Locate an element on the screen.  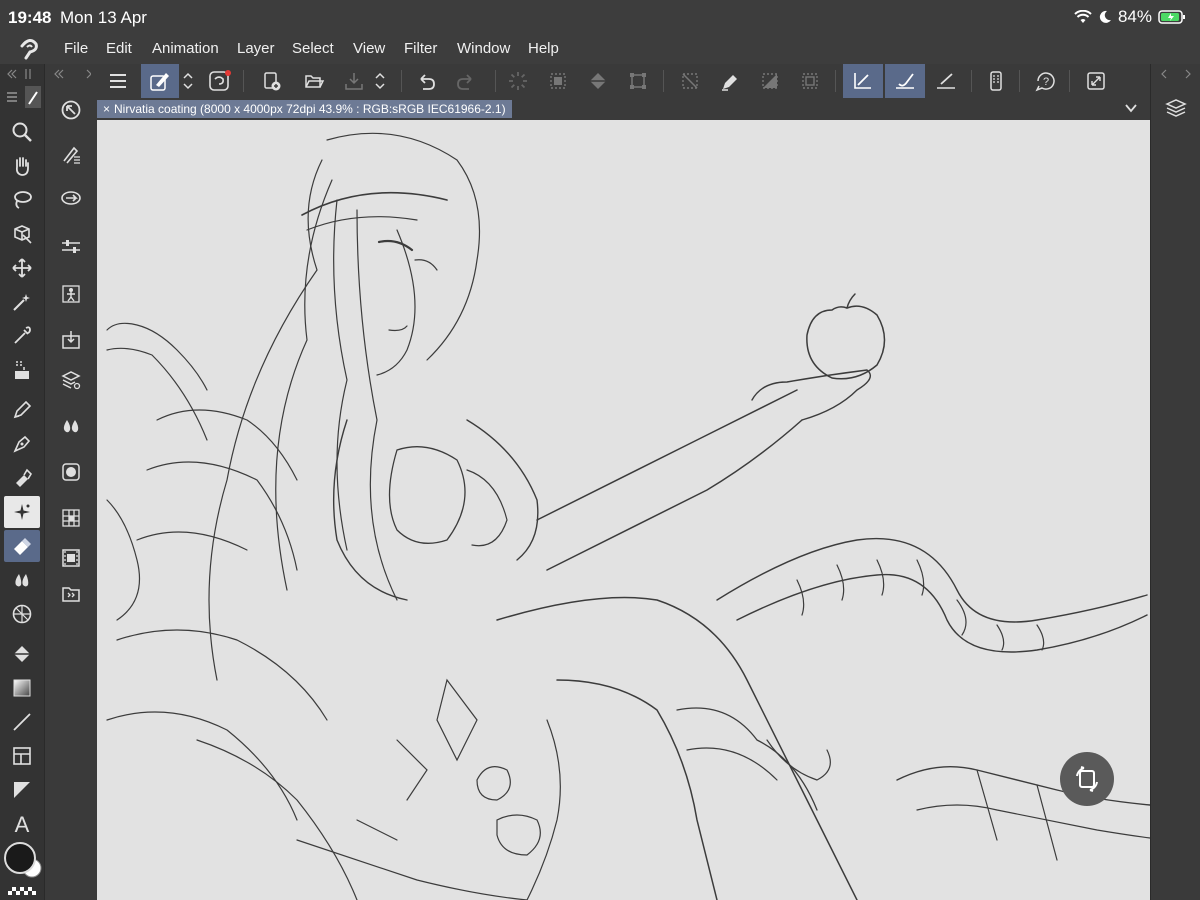
chevron-down-icon is located at coordinates (1131, 108).